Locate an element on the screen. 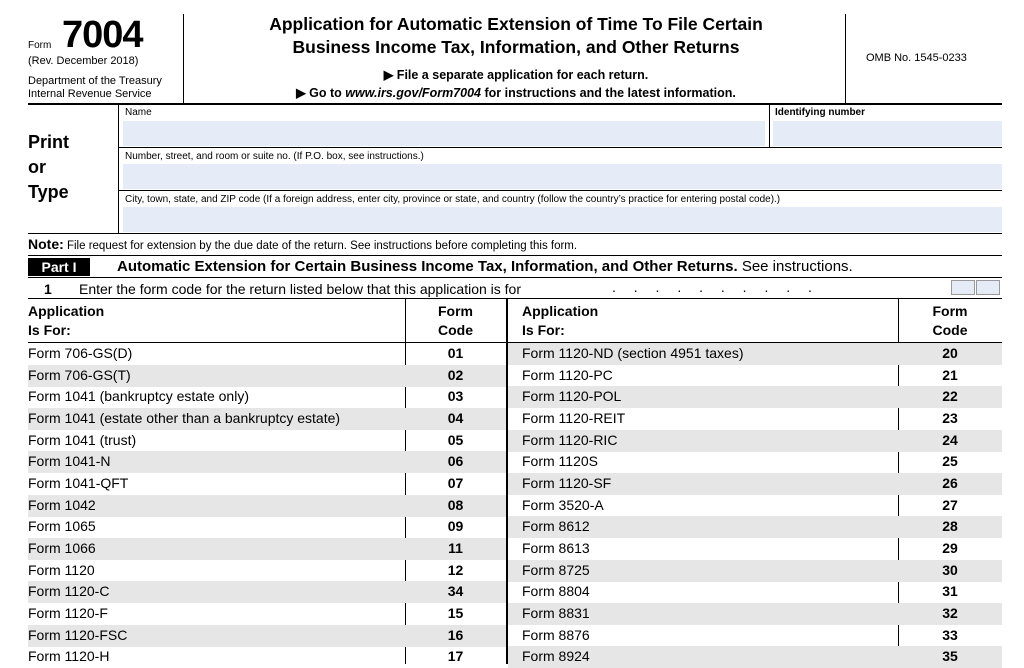 The height and width of the screenshot is (668, 1024). left-table-row: Form 1066 11 is located at coordinates (267, 549).